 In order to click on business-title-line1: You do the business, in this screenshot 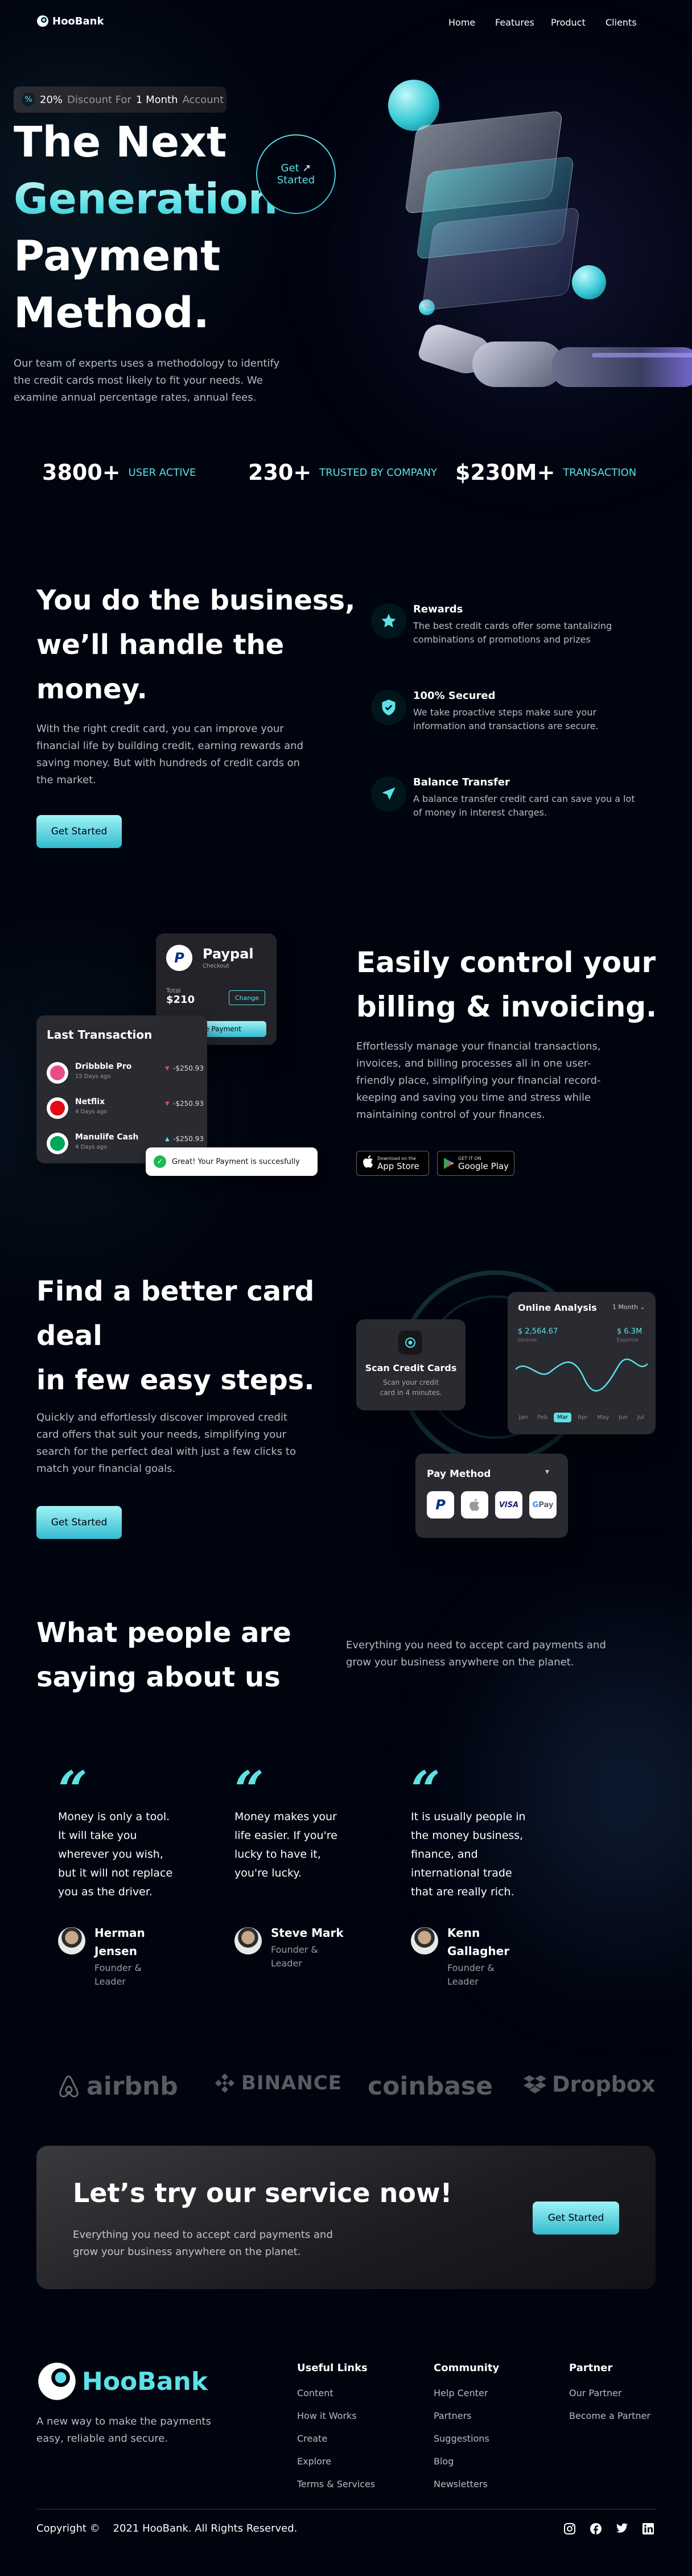, I will do `click(196, 601)`.